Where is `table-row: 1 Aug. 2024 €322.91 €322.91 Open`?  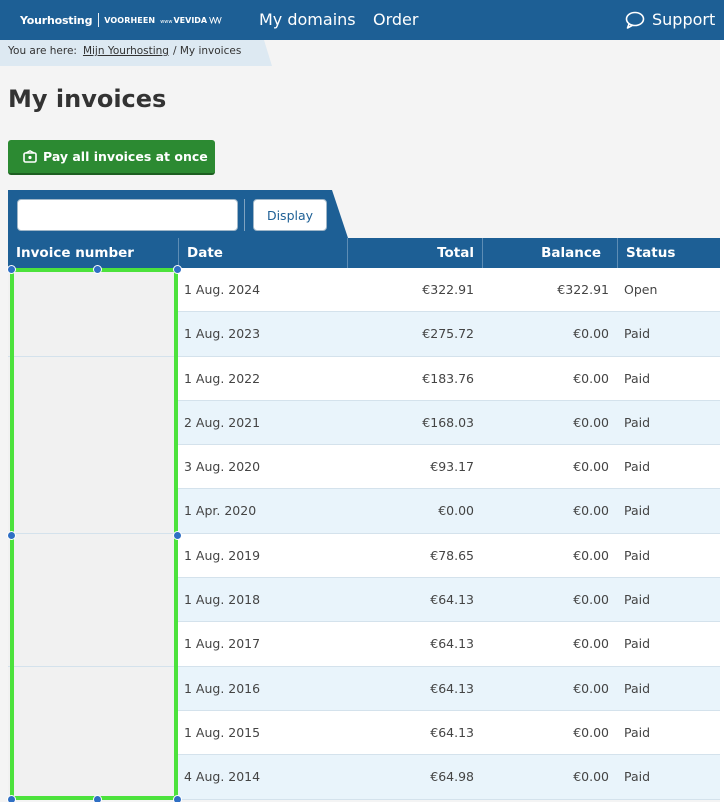 table-row: 1 Aug. 2024 €322.91 €322.91 Open is located at coordinates (366, 290).